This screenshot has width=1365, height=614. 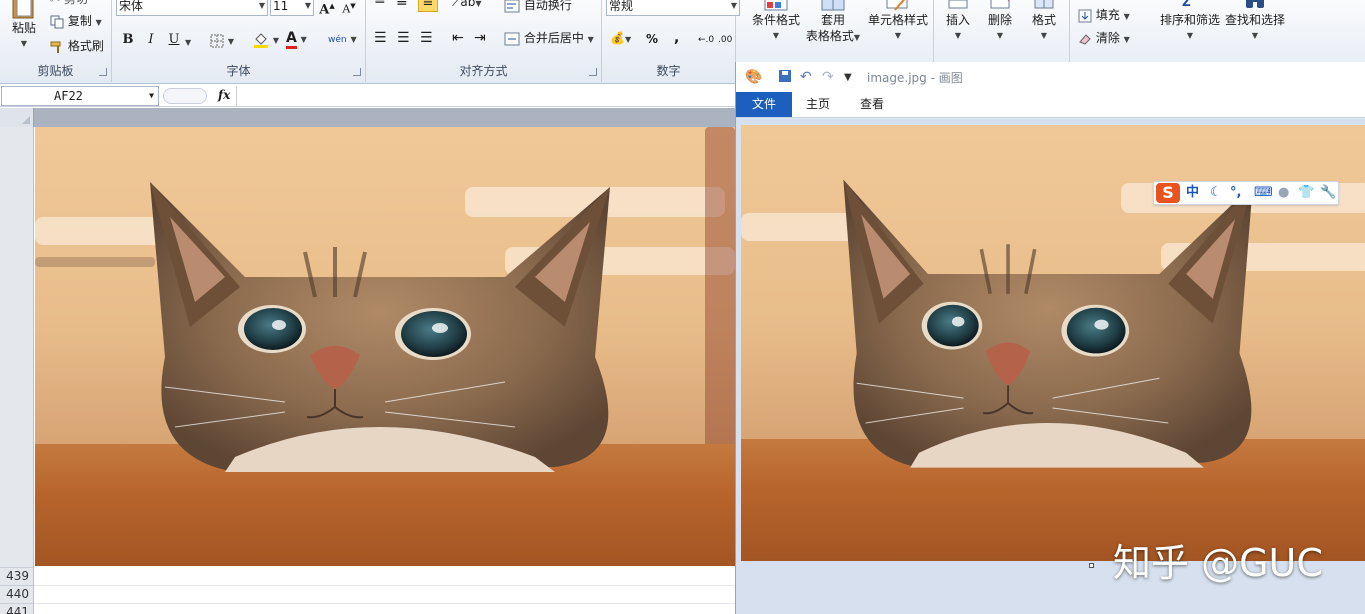 I want to click on font-name-value: 宋体, so click(x=131, y=6).